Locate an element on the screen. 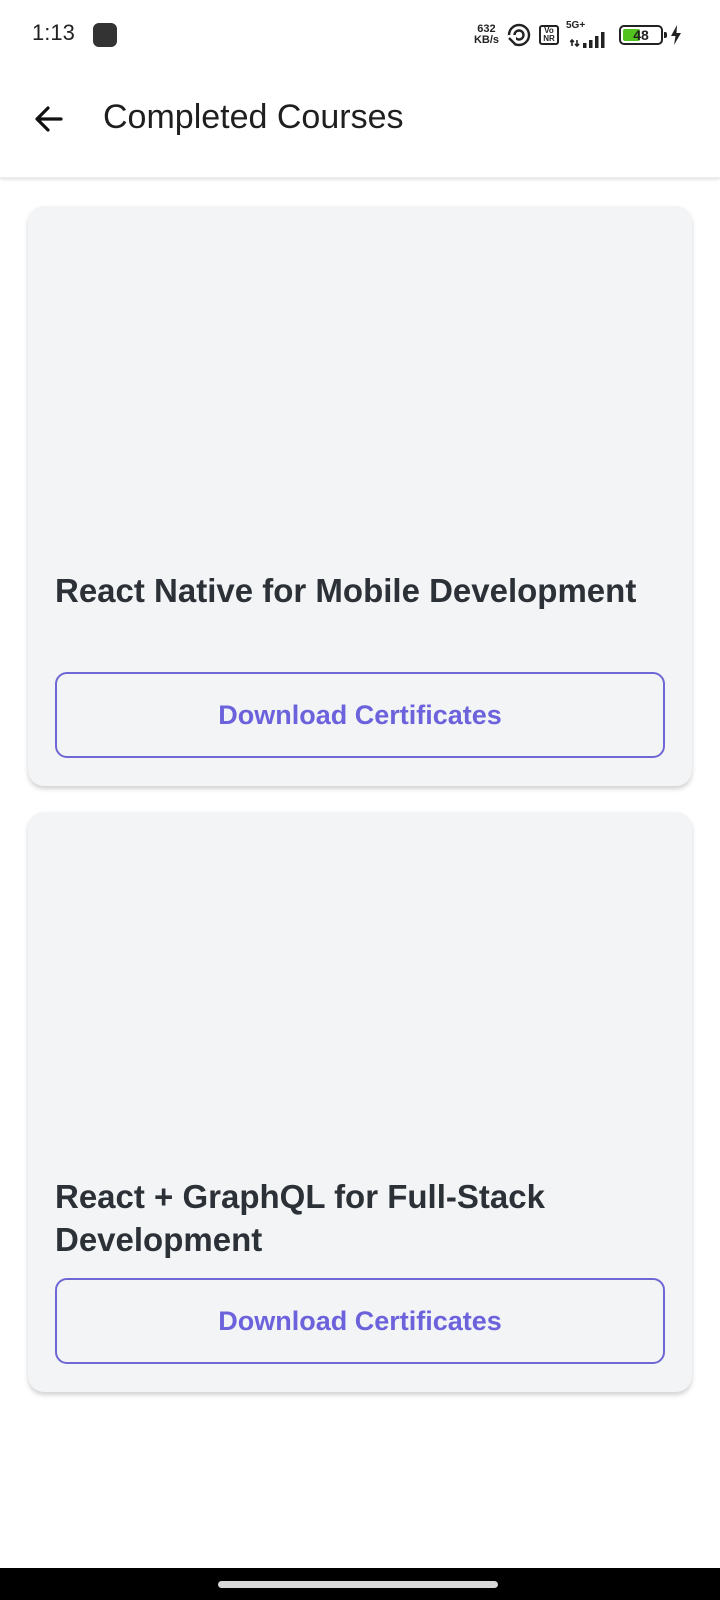 The image size is (720, 1600). hotspot-icon is located at coordinates (519, 35).